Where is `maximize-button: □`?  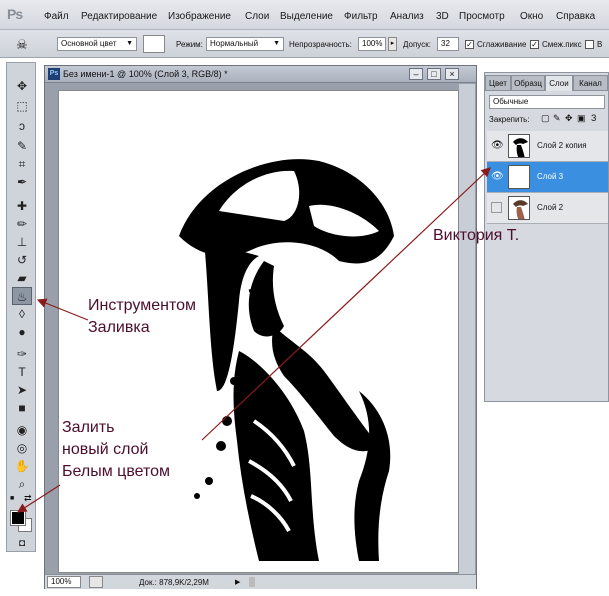 maximize-button: □ is located at coordinates (434, 74).